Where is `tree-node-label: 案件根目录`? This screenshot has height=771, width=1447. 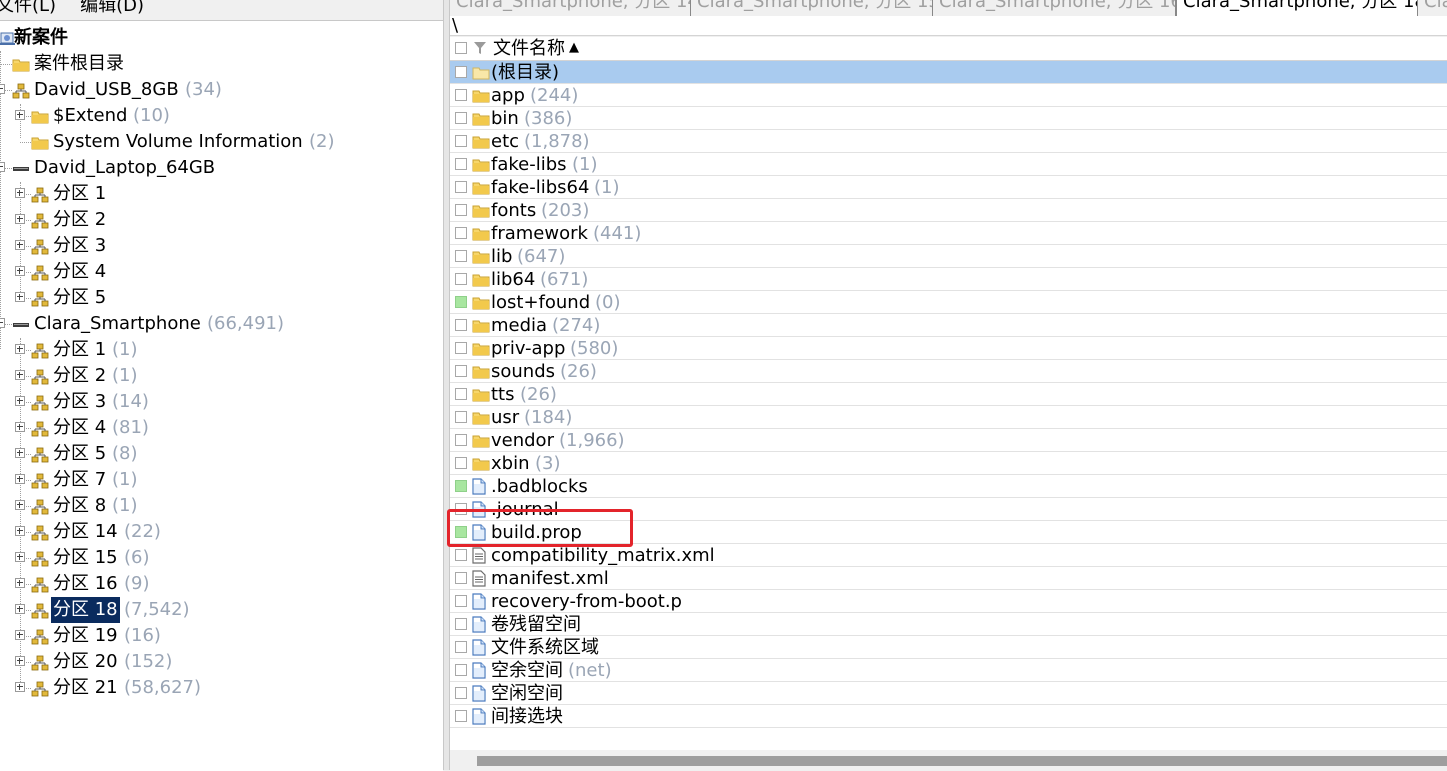
tree-node-label: 案件根目录 is located at coordinates (79, 64).